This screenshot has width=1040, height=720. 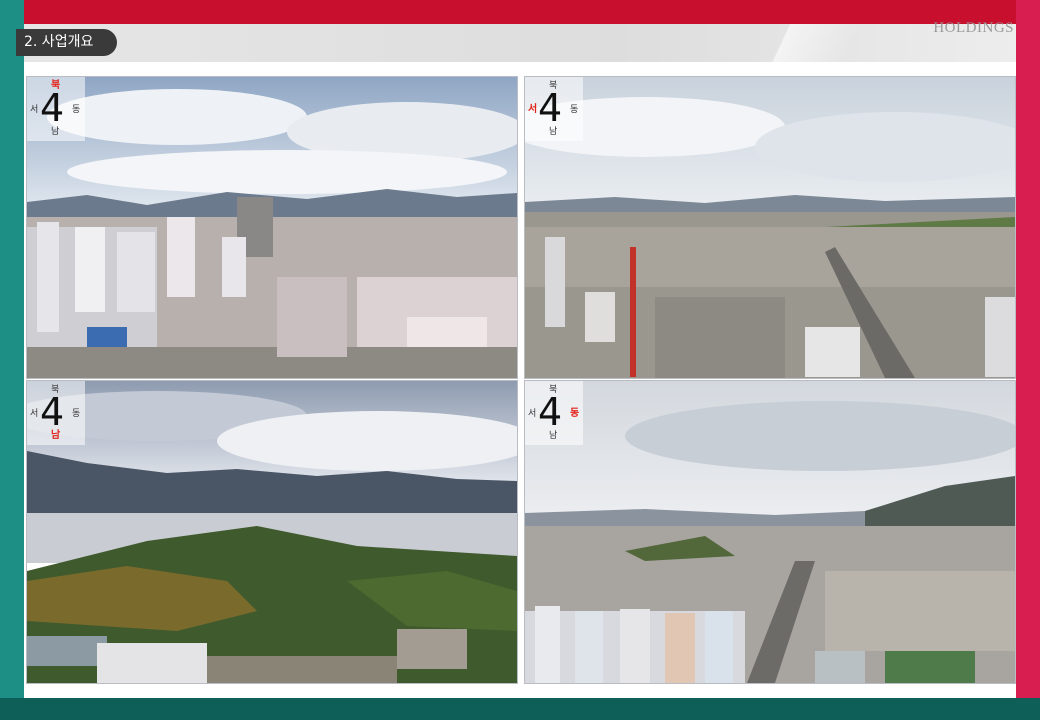 What do you see at coordinates (520, 43) in the screenshot?
I see `header-band` at bounding box center [520, 43].